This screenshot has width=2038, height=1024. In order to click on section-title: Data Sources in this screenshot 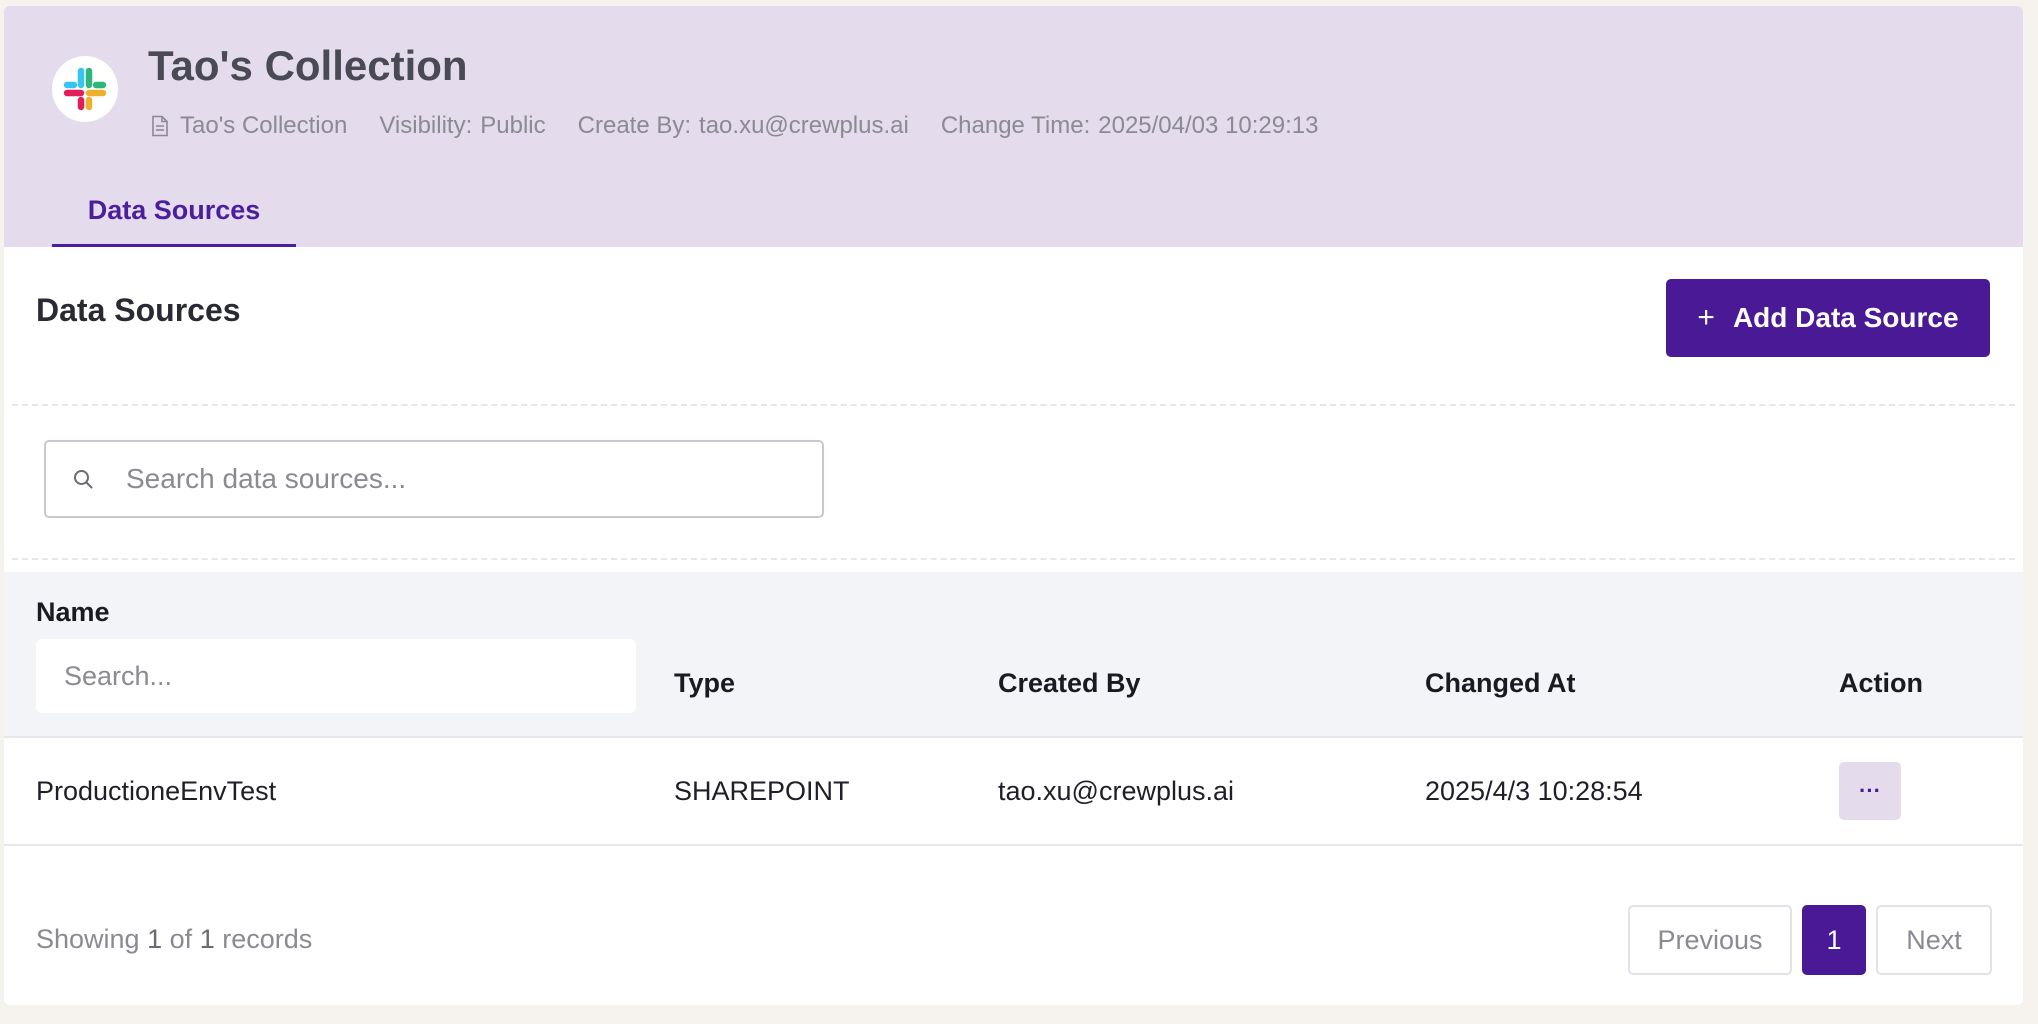, I will do `click(138, 310)`.